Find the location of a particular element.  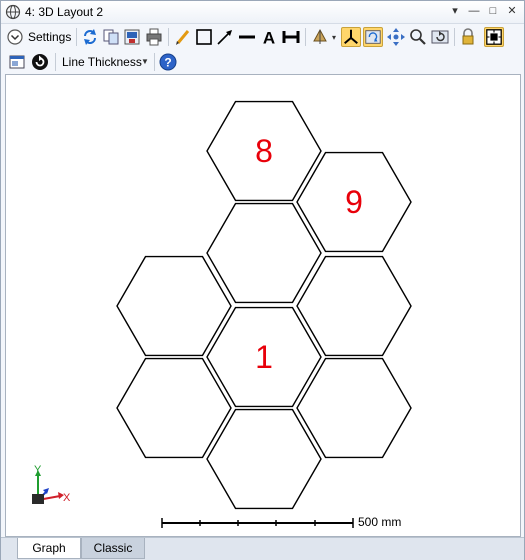

y-axis-label: Y is located at coordinates (38, 470).